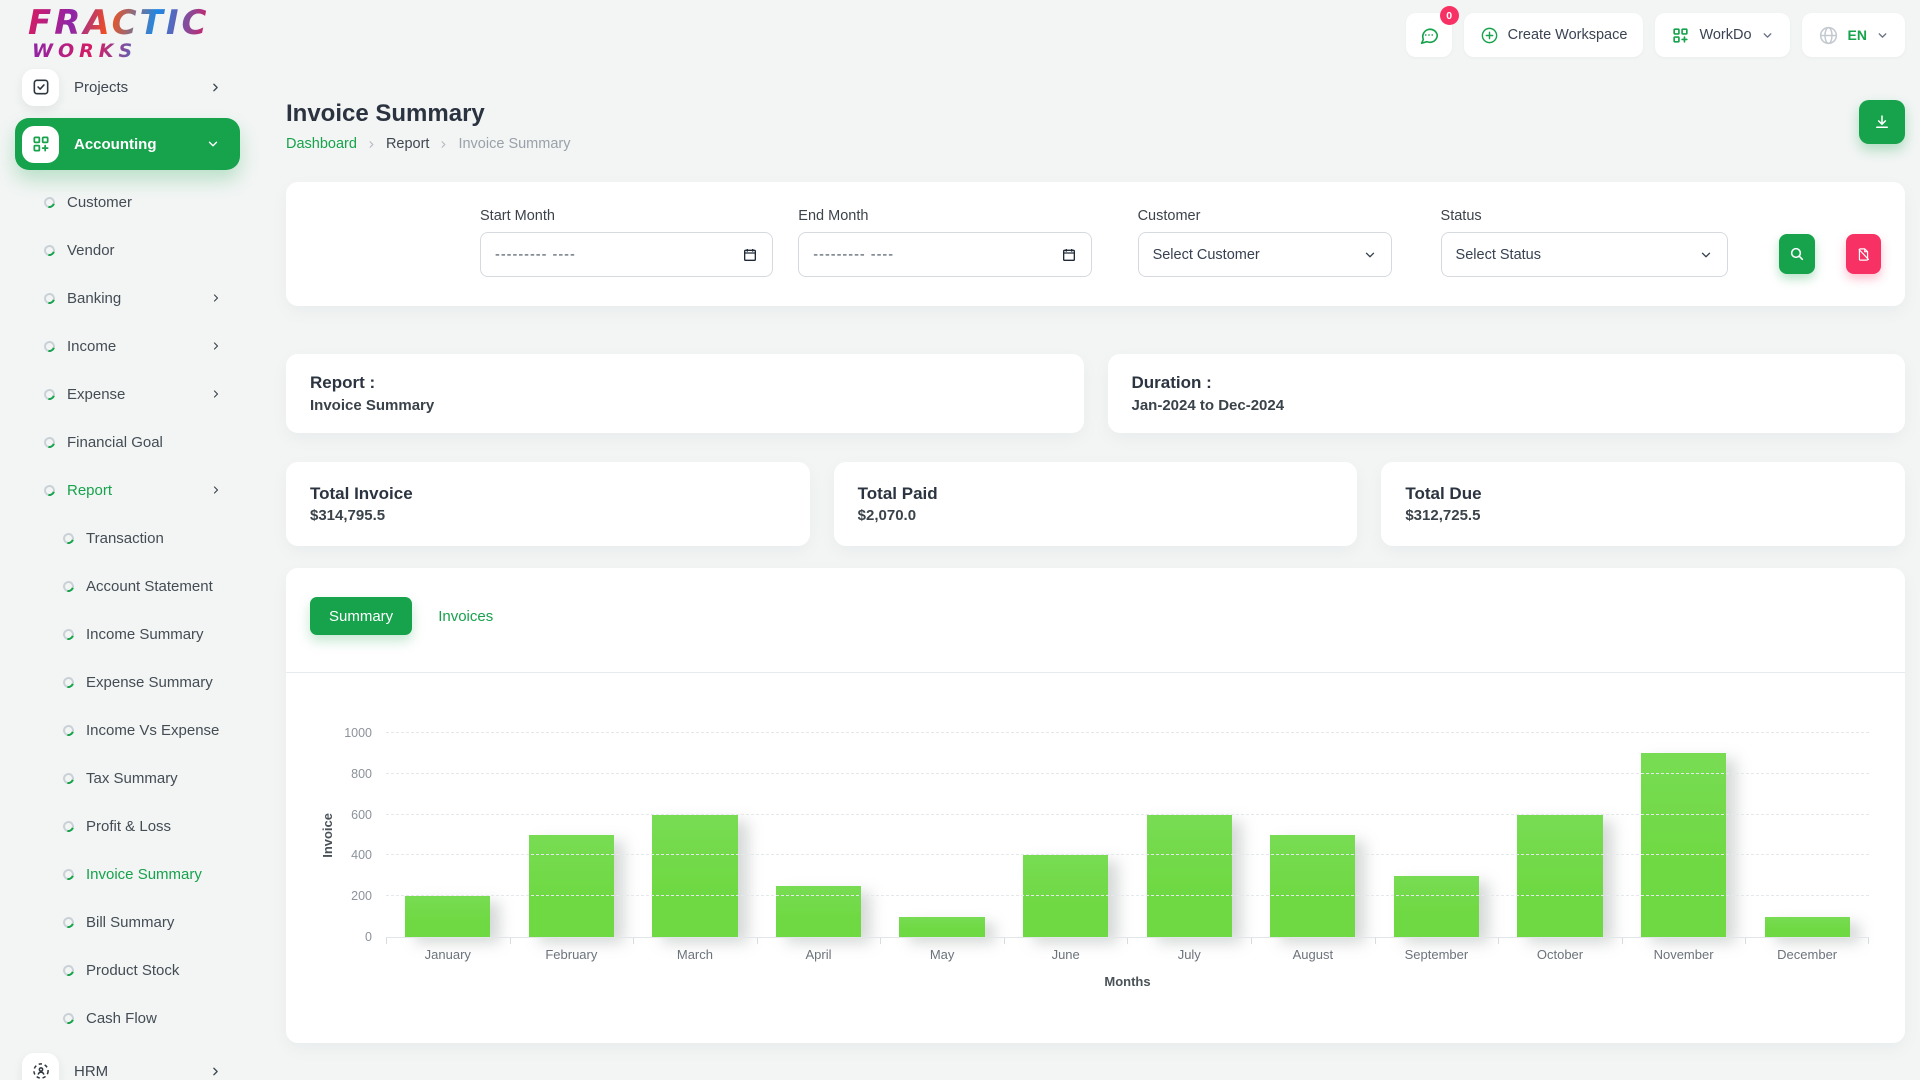  Describe the element at coordinates (130, 826) in the screenshot. I see `sidebar-subitem-profit-loss: Profit & Loss` at that location.